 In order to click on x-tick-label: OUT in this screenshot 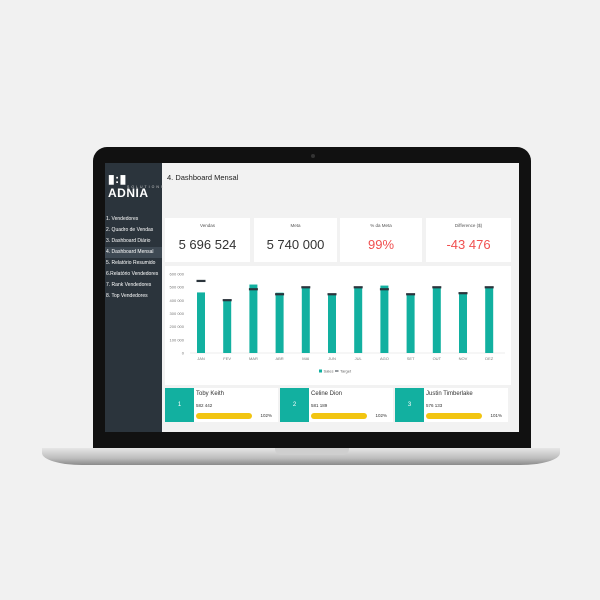, I will do `click(437, 358)`.